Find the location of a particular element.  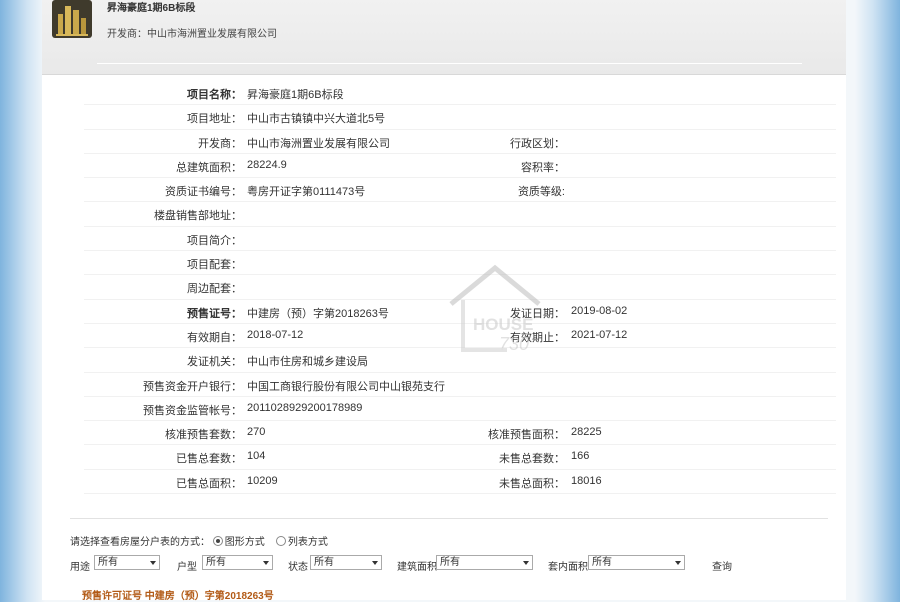

sold-units-value: 104 is located at coordinates (256, 456).